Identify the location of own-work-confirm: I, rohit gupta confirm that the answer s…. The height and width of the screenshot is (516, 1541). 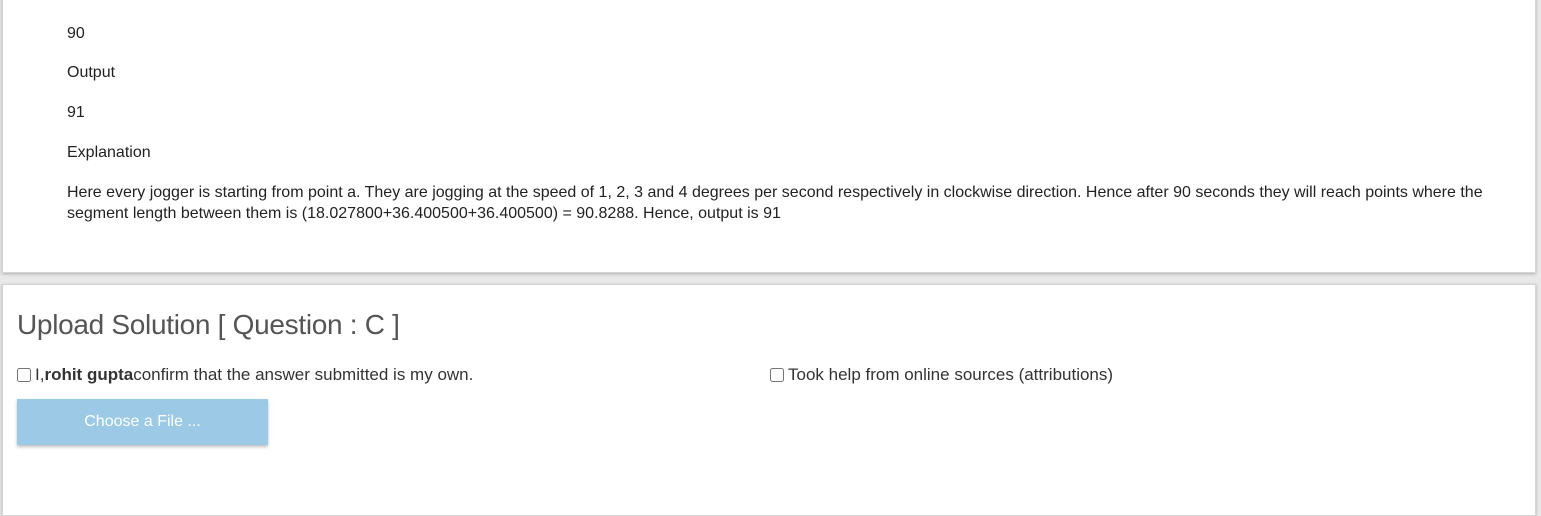
(245, 375).